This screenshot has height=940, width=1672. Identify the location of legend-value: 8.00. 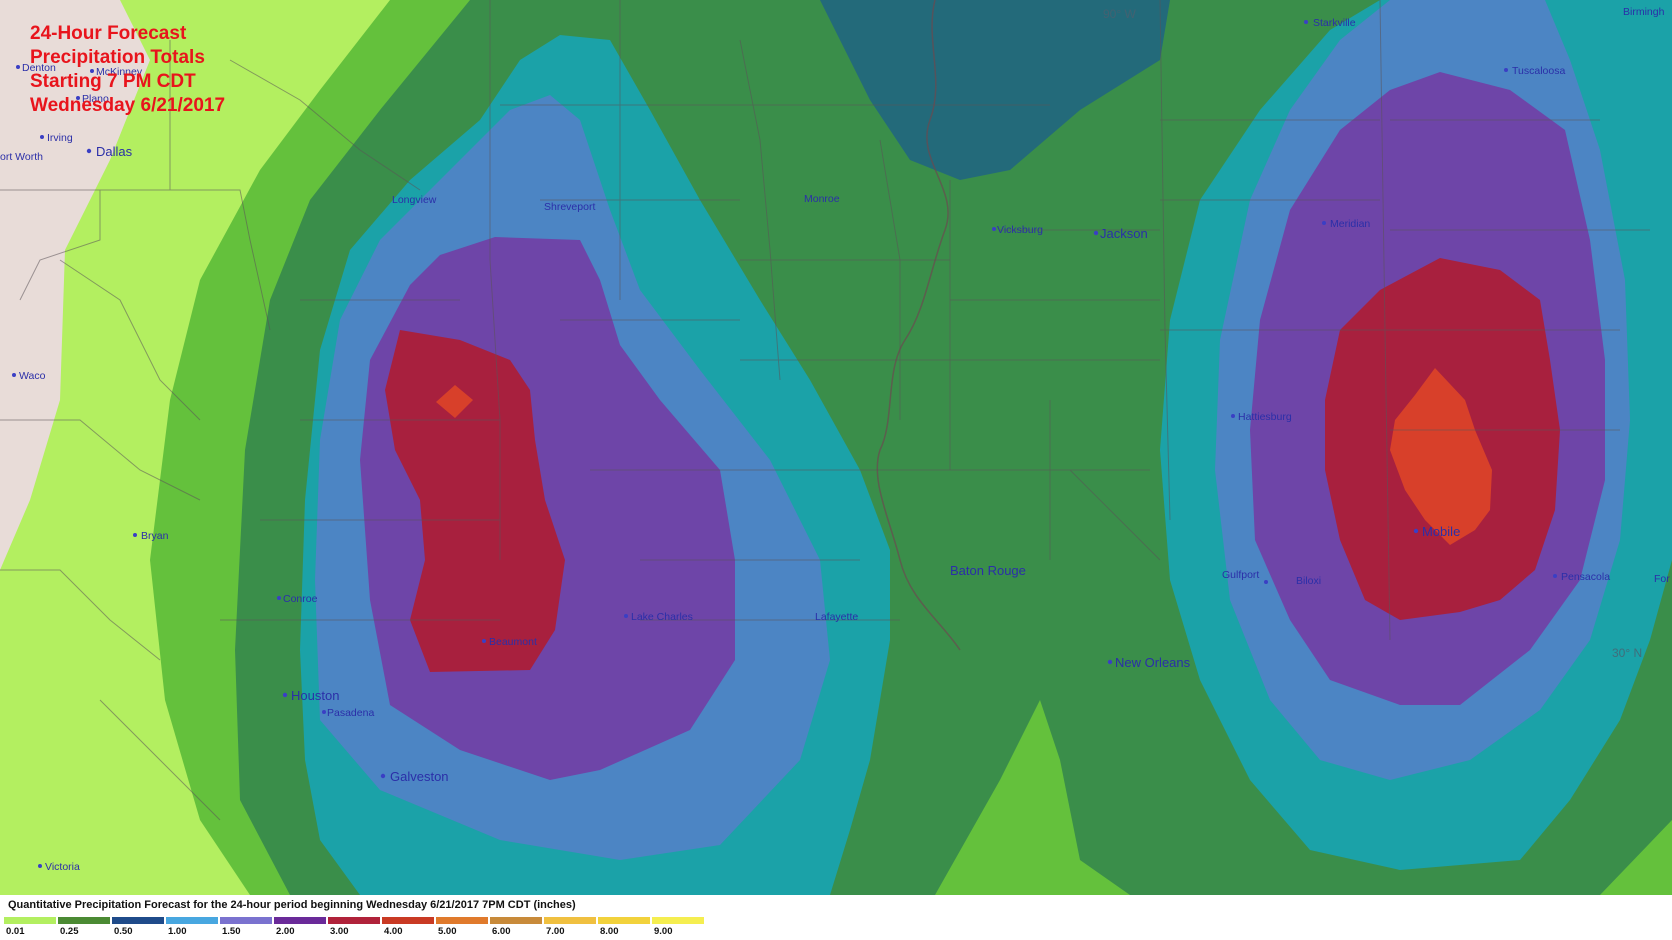
(609, 931).